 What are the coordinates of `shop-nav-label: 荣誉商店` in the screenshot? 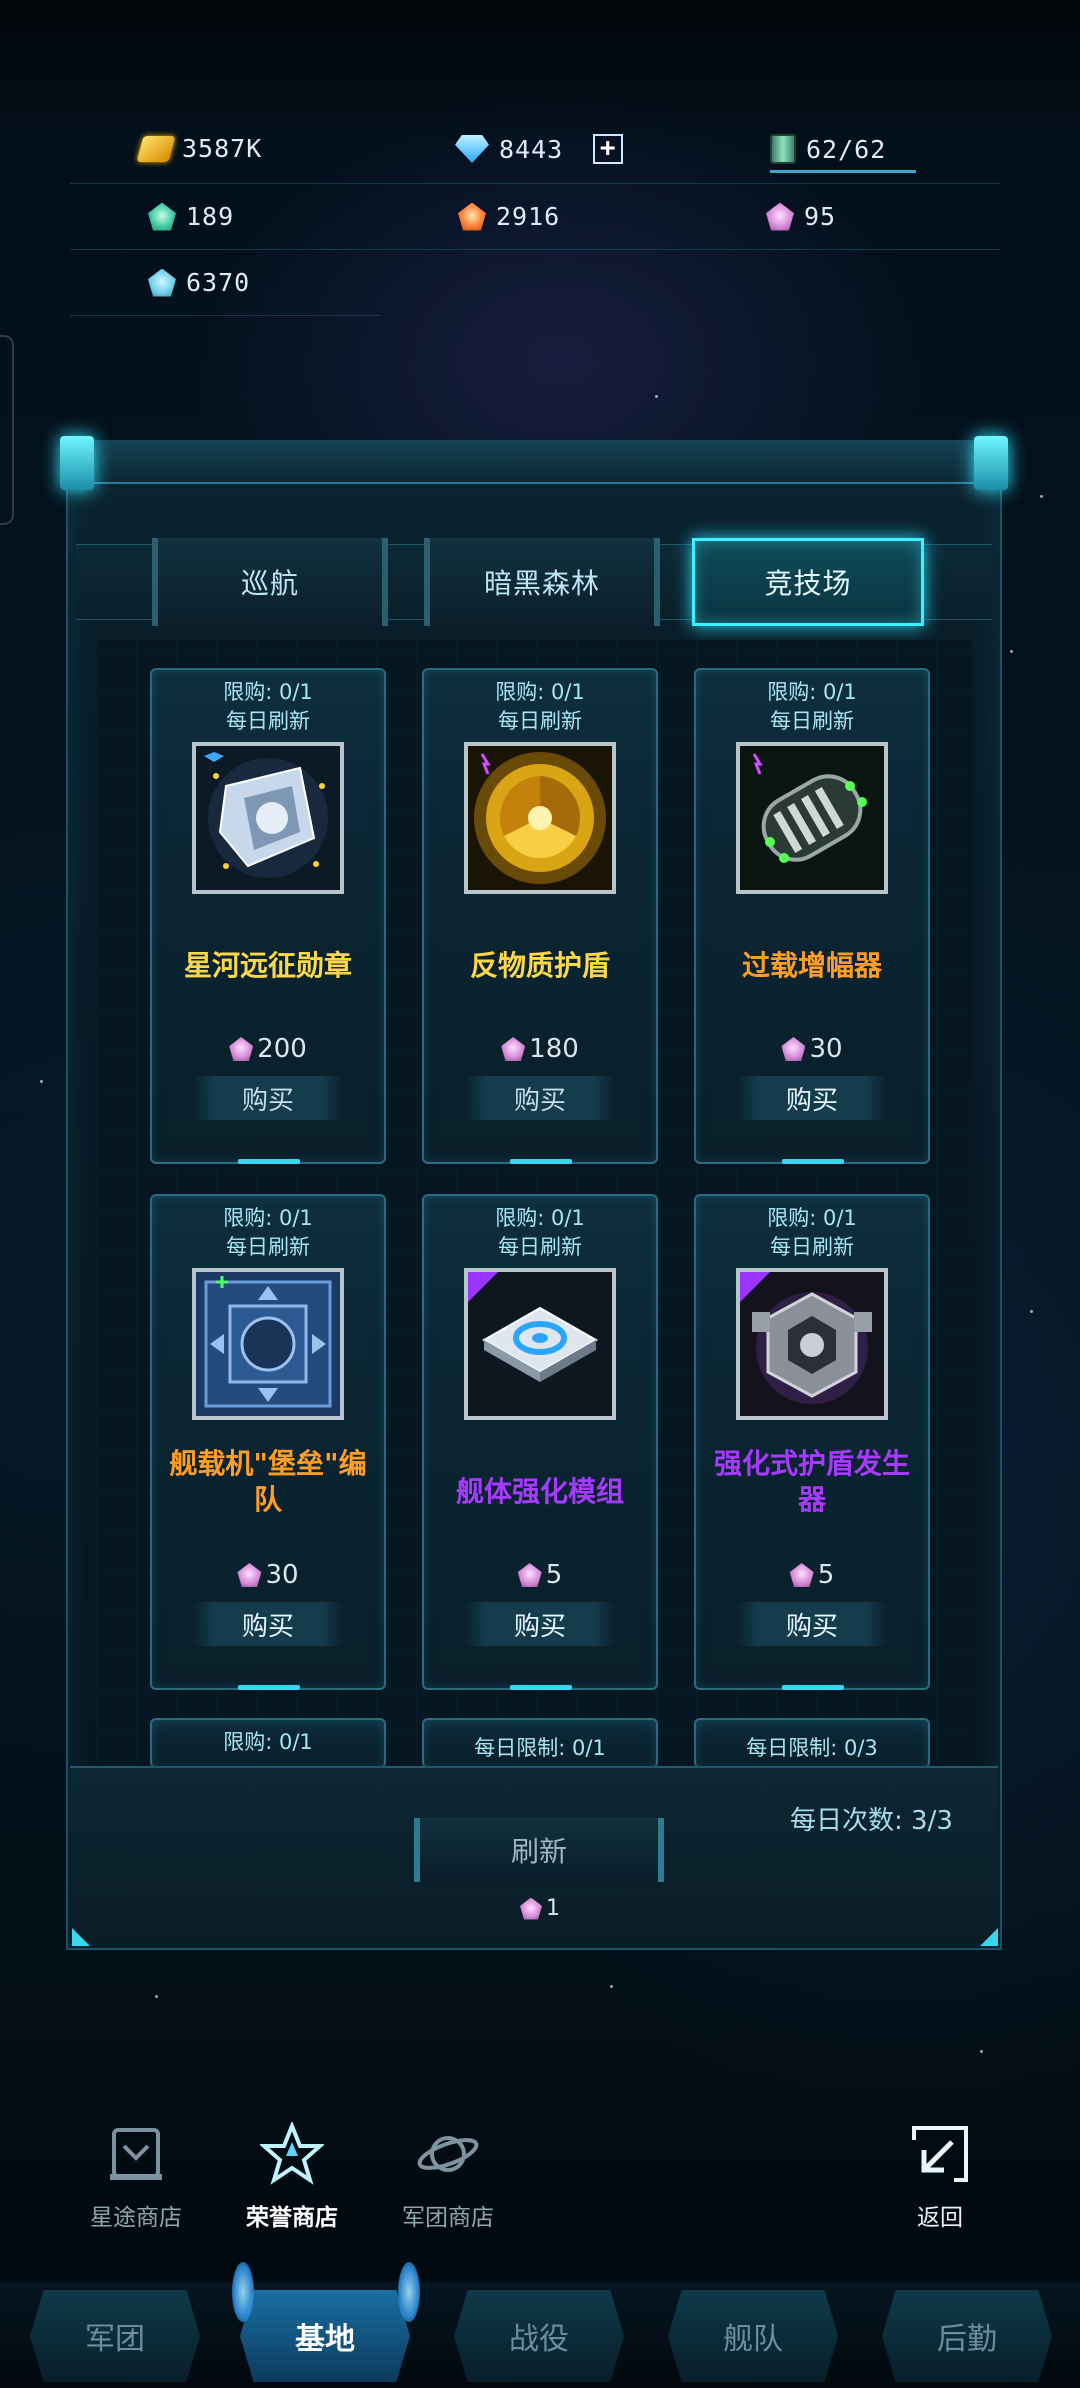 It's located at (292, 2218).